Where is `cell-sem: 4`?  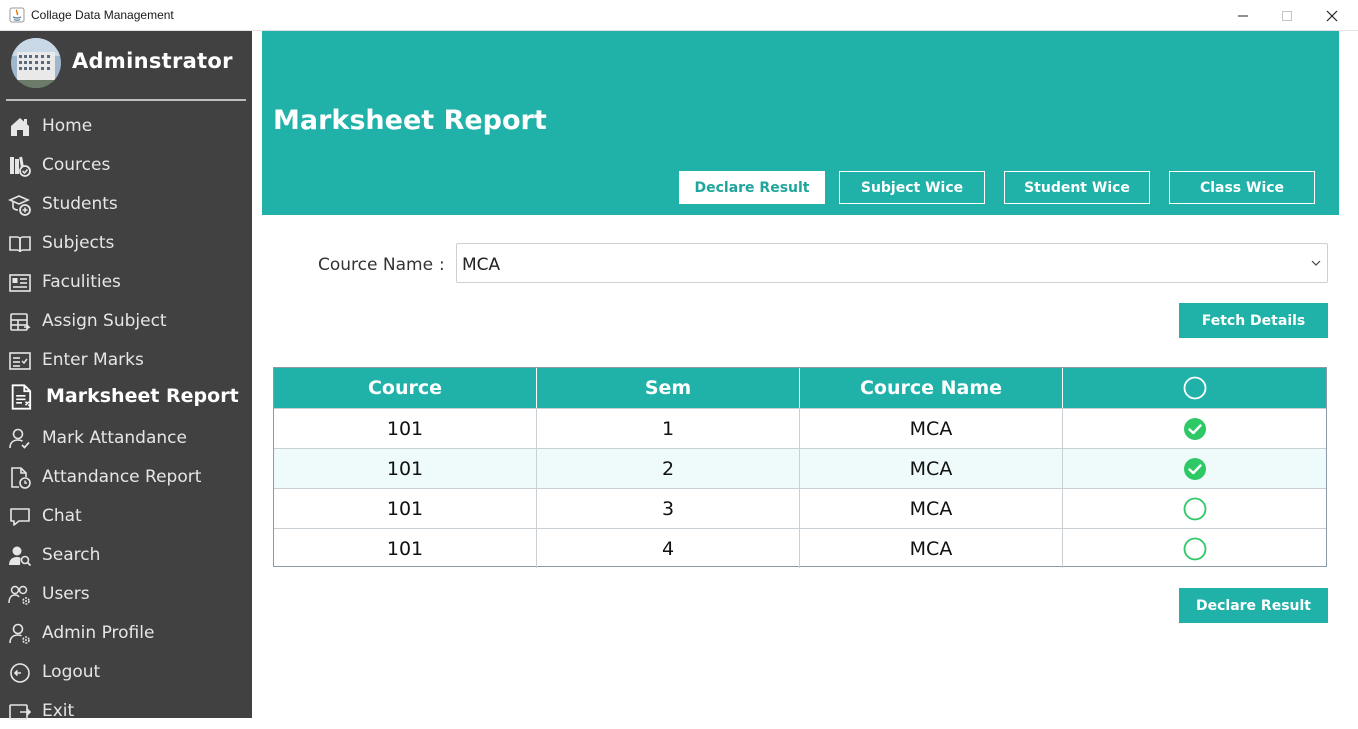 cell-sem: 4 is located at coordinates (668, 548).